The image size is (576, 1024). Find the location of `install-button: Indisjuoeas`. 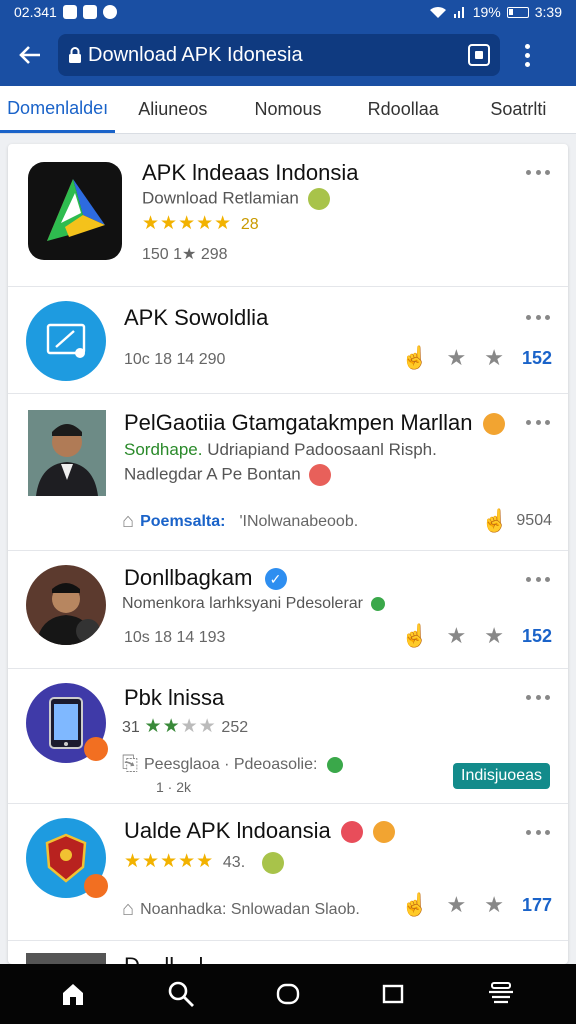

install-button: Indisjuoeas is located at coordinates (501, 776).